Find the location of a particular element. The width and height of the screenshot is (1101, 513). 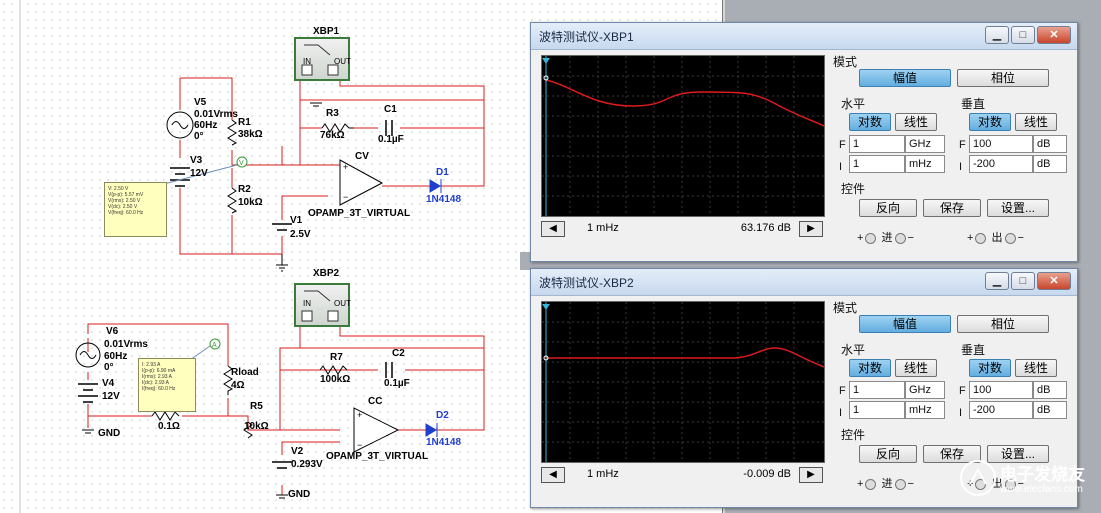

title-bar: 波特测试仪-XBP2 ▁ □ ✕ is located at coordinates (804, 282).